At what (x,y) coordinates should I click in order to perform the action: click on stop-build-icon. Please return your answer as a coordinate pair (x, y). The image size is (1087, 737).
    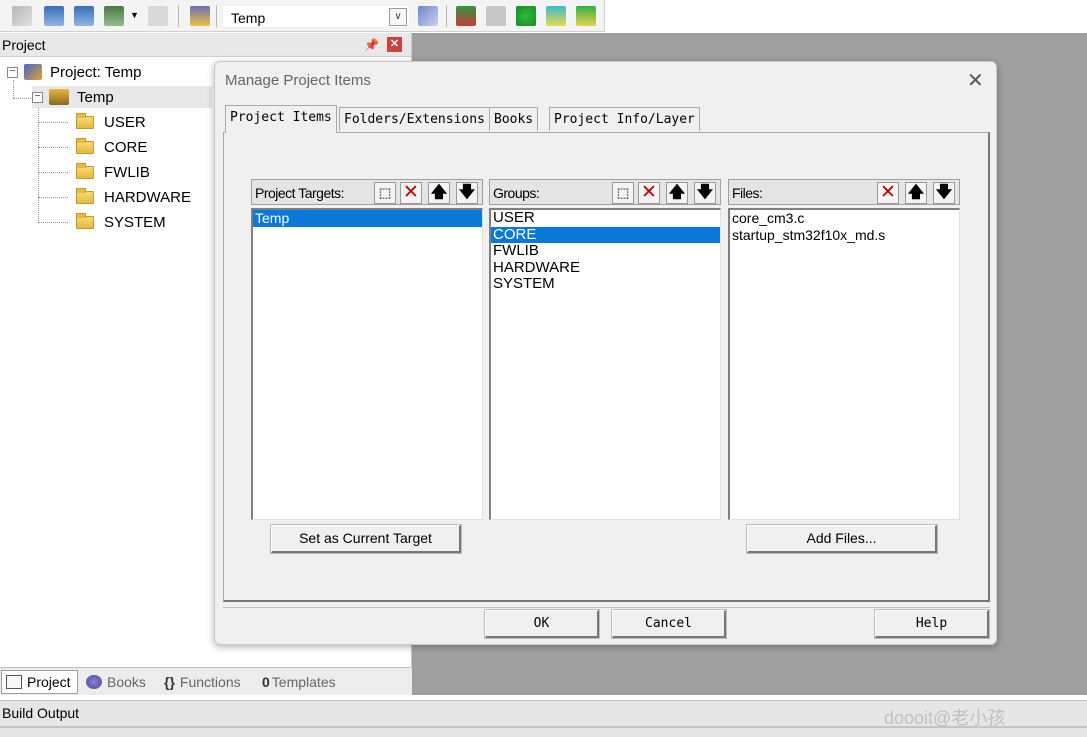
    Looking at the image, I should click on (158, 16).